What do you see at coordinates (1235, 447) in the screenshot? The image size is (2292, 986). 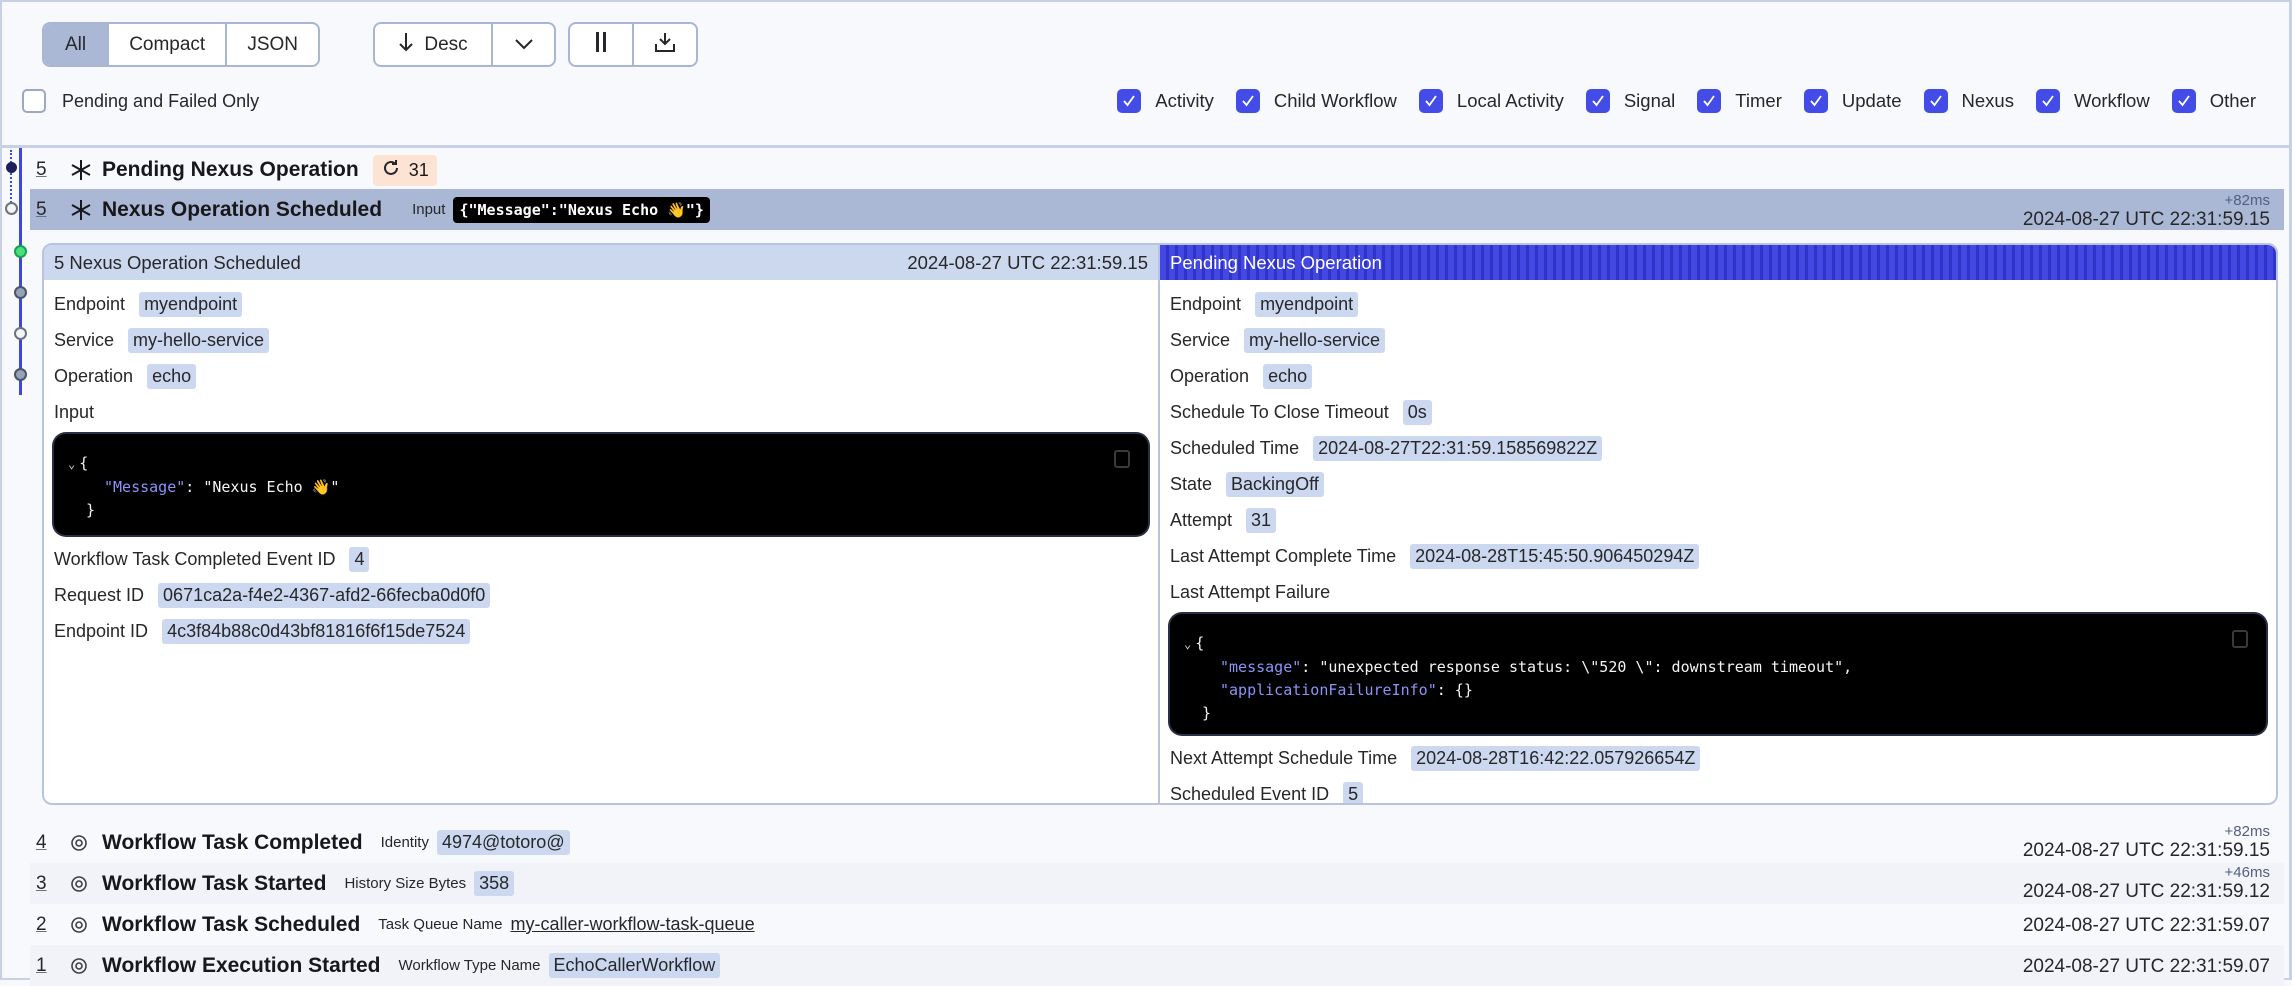 I see `field-key: Scheduled Time` at bounding box center [1235, 447].